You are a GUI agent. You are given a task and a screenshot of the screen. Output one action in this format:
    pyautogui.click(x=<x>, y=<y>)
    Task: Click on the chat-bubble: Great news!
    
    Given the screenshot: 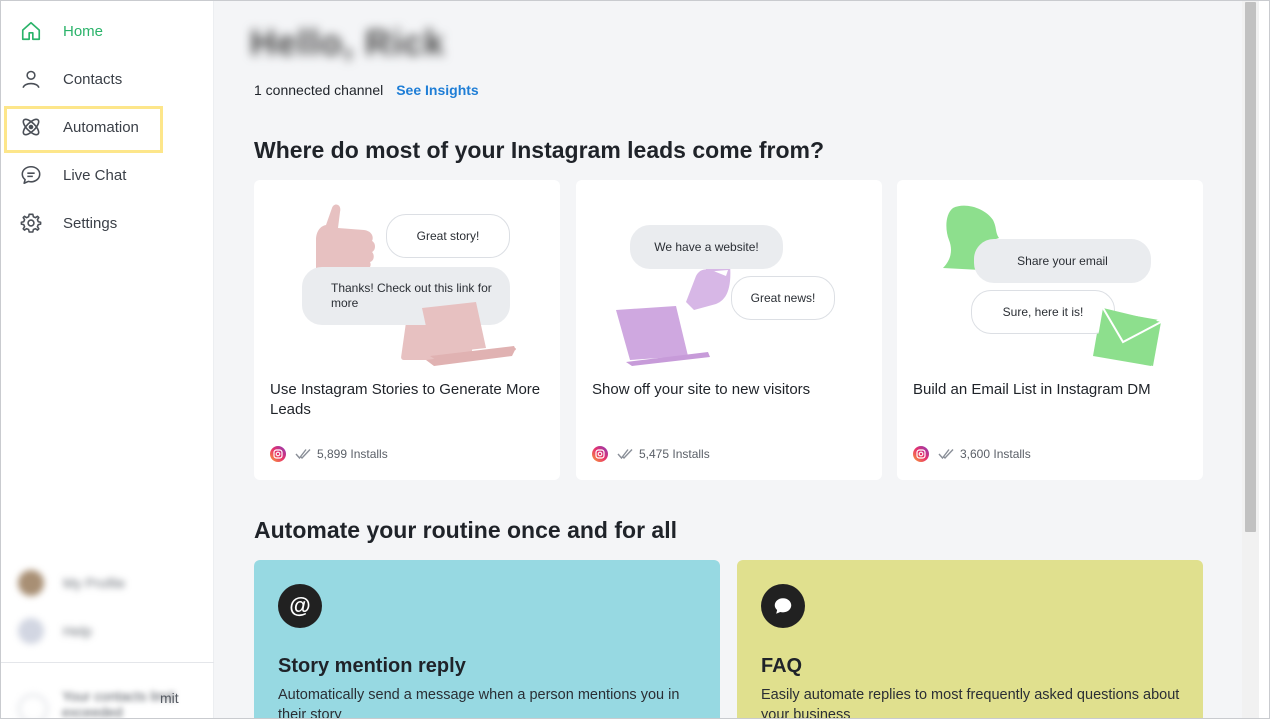 What is the action you would take?
    pyautogui.click(x=783, y=298)
    